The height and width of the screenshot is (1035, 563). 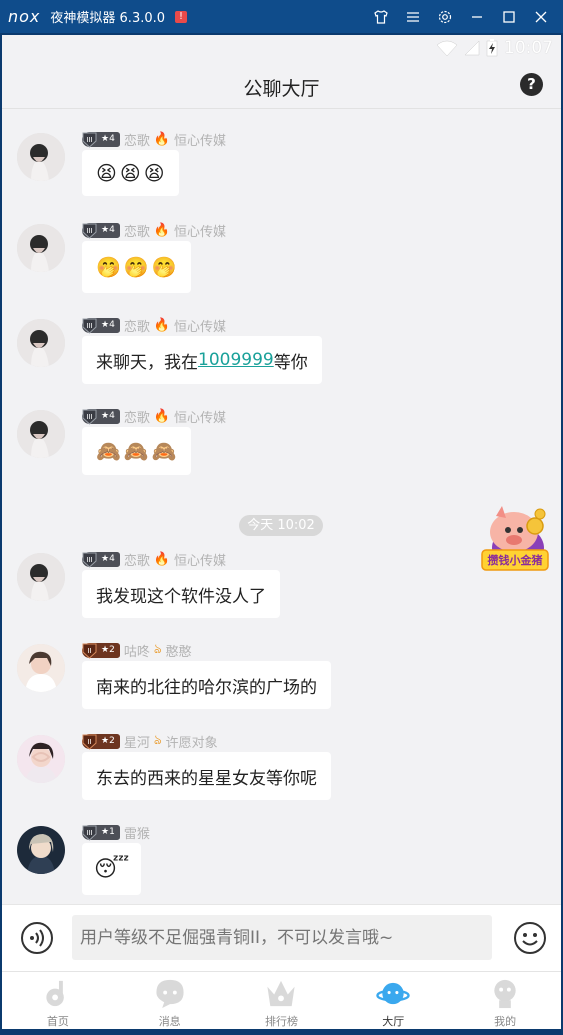 I want to click on maximize-icon, so click(x=509, y=16).